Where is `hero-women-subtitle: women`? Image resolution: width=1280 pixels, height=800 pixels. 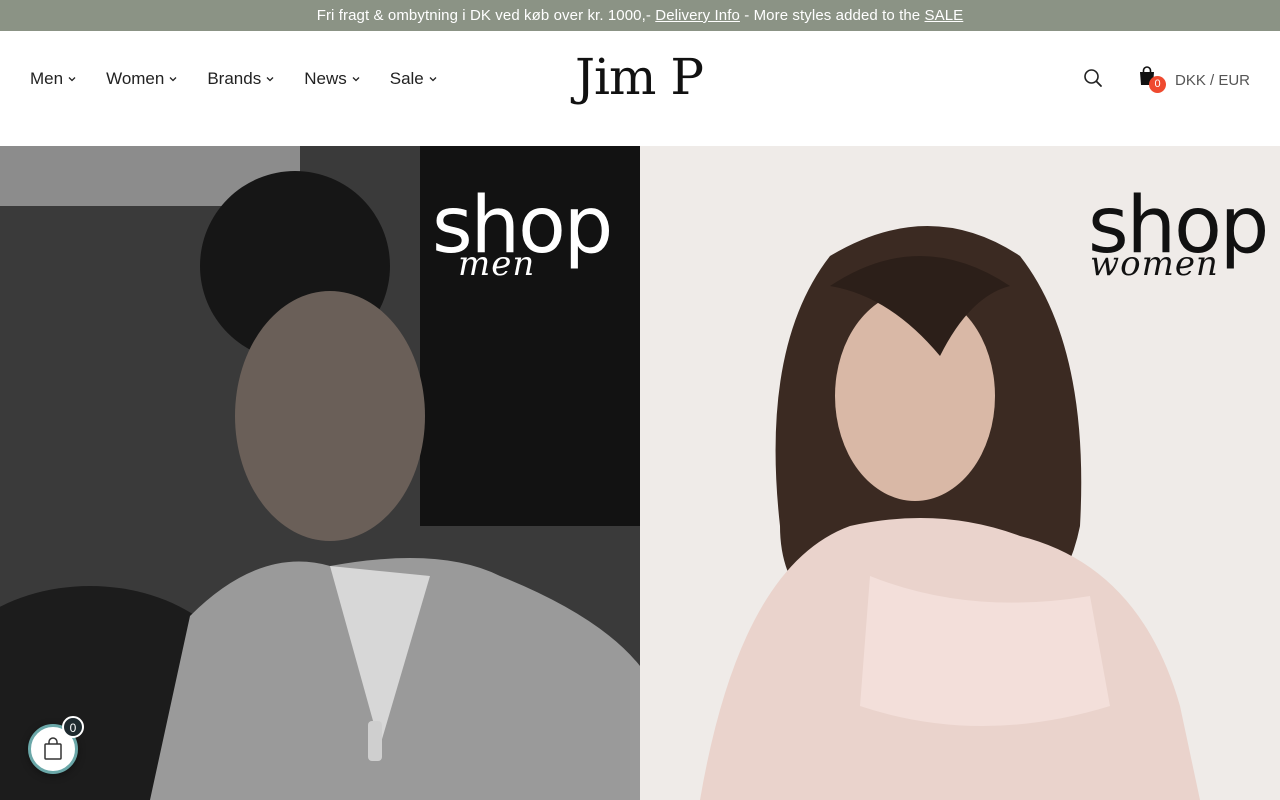
hero-women-subtitle: women is located at coordinates (1154, 264).